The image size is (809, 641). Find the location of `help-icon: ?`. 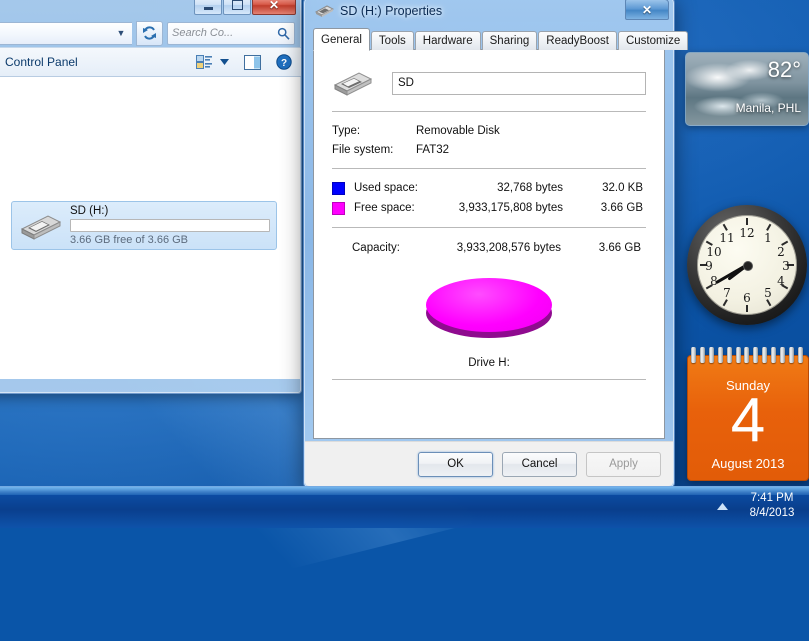

help-icon: ? is located at coordinates (284, 62).